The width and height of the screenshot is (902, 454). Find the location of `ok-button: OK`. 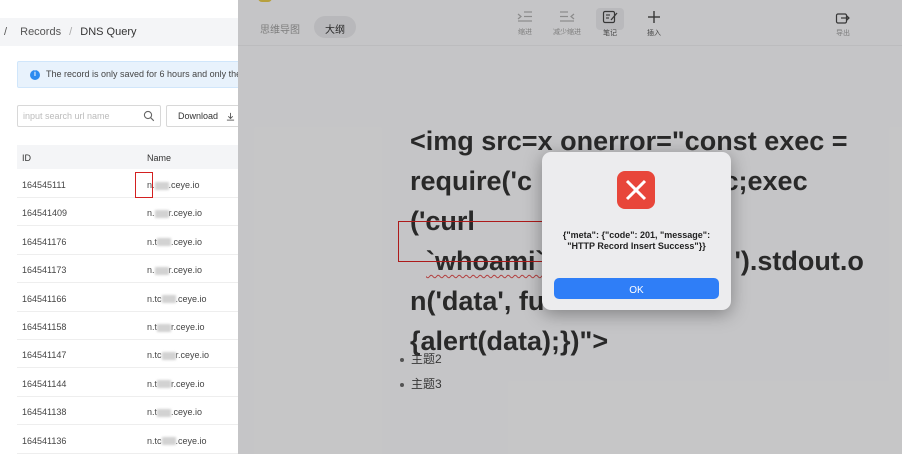

ok-button: OK is located at coordinates (636, 288).